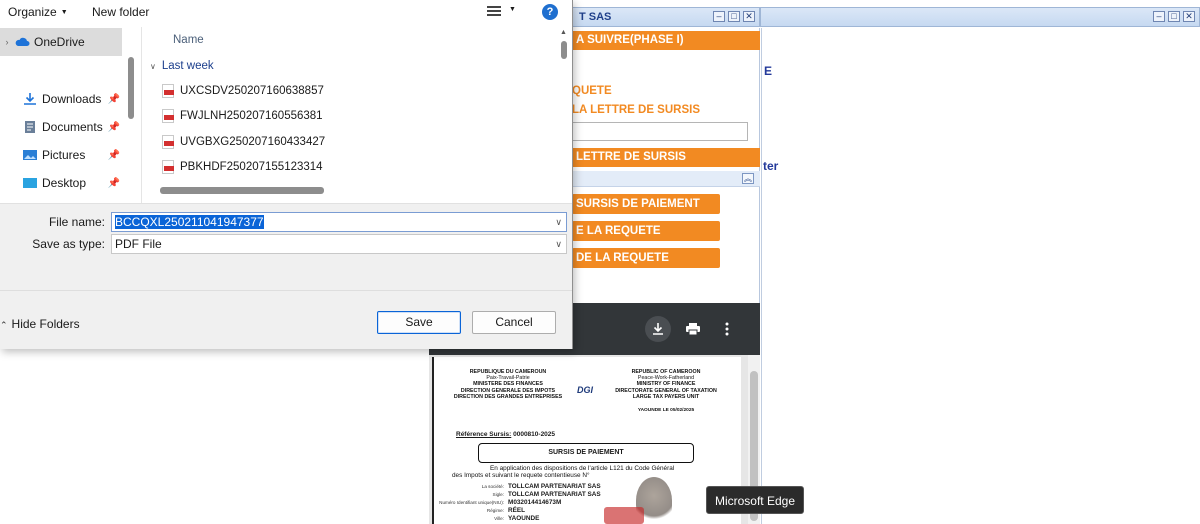 Image resolution: width=1200 pixels, height=524 pixels. Describe the element at coordinates (40, 324) in the screenshot. I see `hide-folders-button: ⌃ Hide Folders` at that location.